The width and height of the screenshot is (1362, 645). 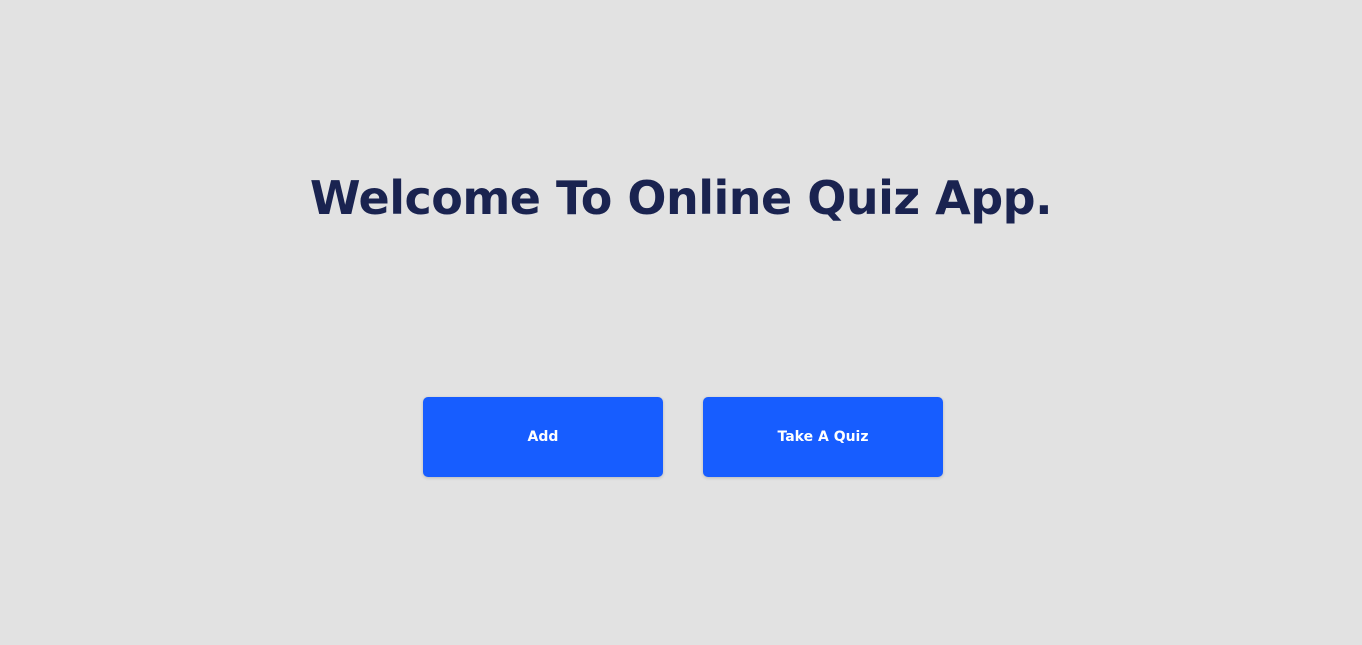 What do you see at coordinates (681, 198) in the screenshot?
I see `page-title: Welcome To Online Quiz App.` at bounding box center [681, 198].